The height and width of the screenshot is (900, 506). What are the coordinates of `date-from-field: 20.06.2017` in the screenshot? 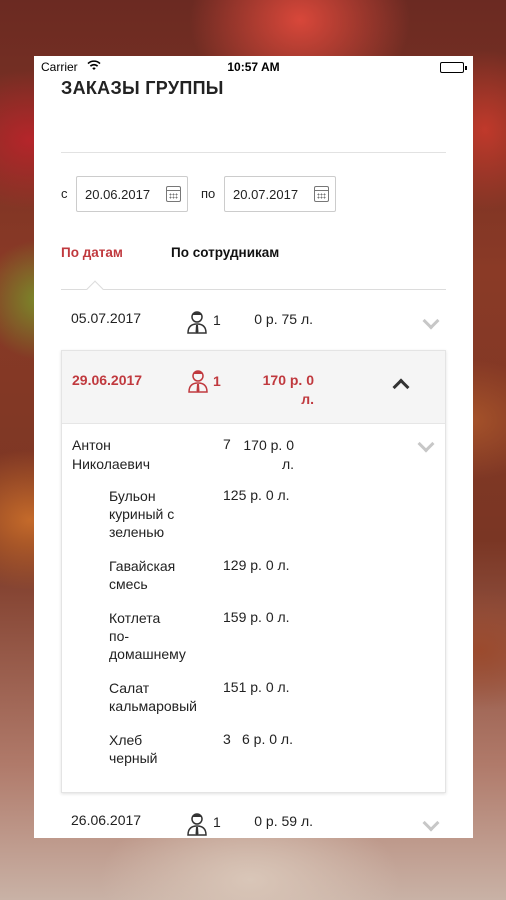 It's located at (132, 194).